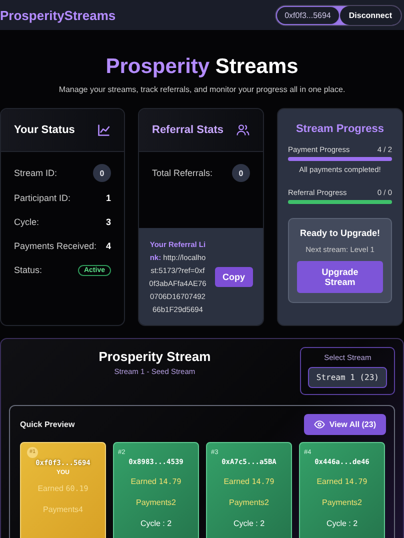  I want to click on row-label: Total Referrals:, so click(182, 173).